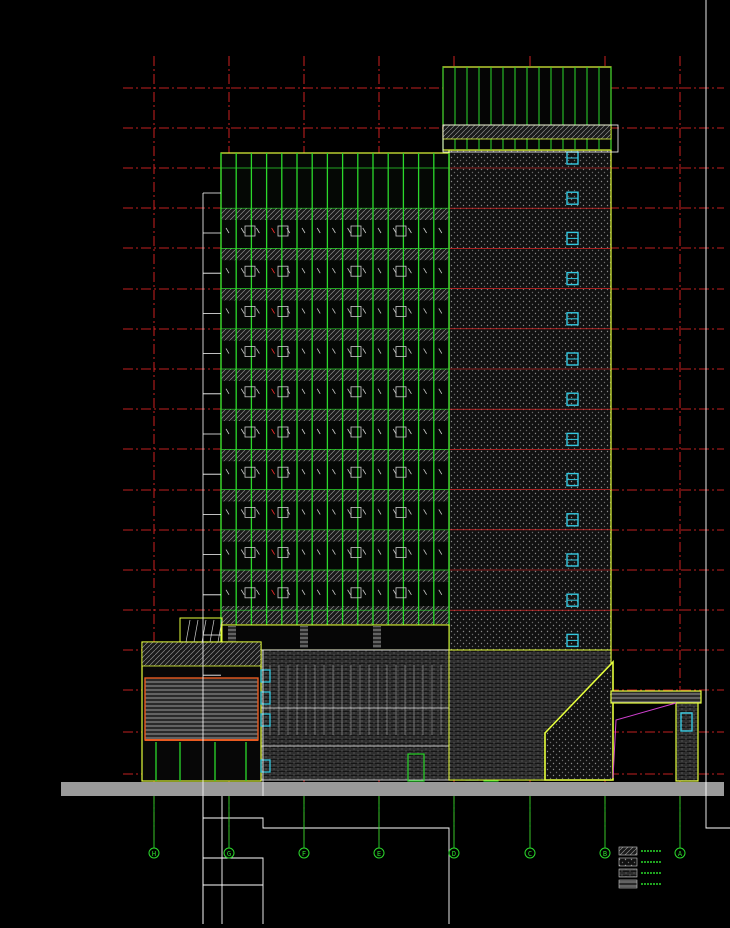 This screenshot has width=730, height=928. I want to click on axis-label: B, so click(605, 854).